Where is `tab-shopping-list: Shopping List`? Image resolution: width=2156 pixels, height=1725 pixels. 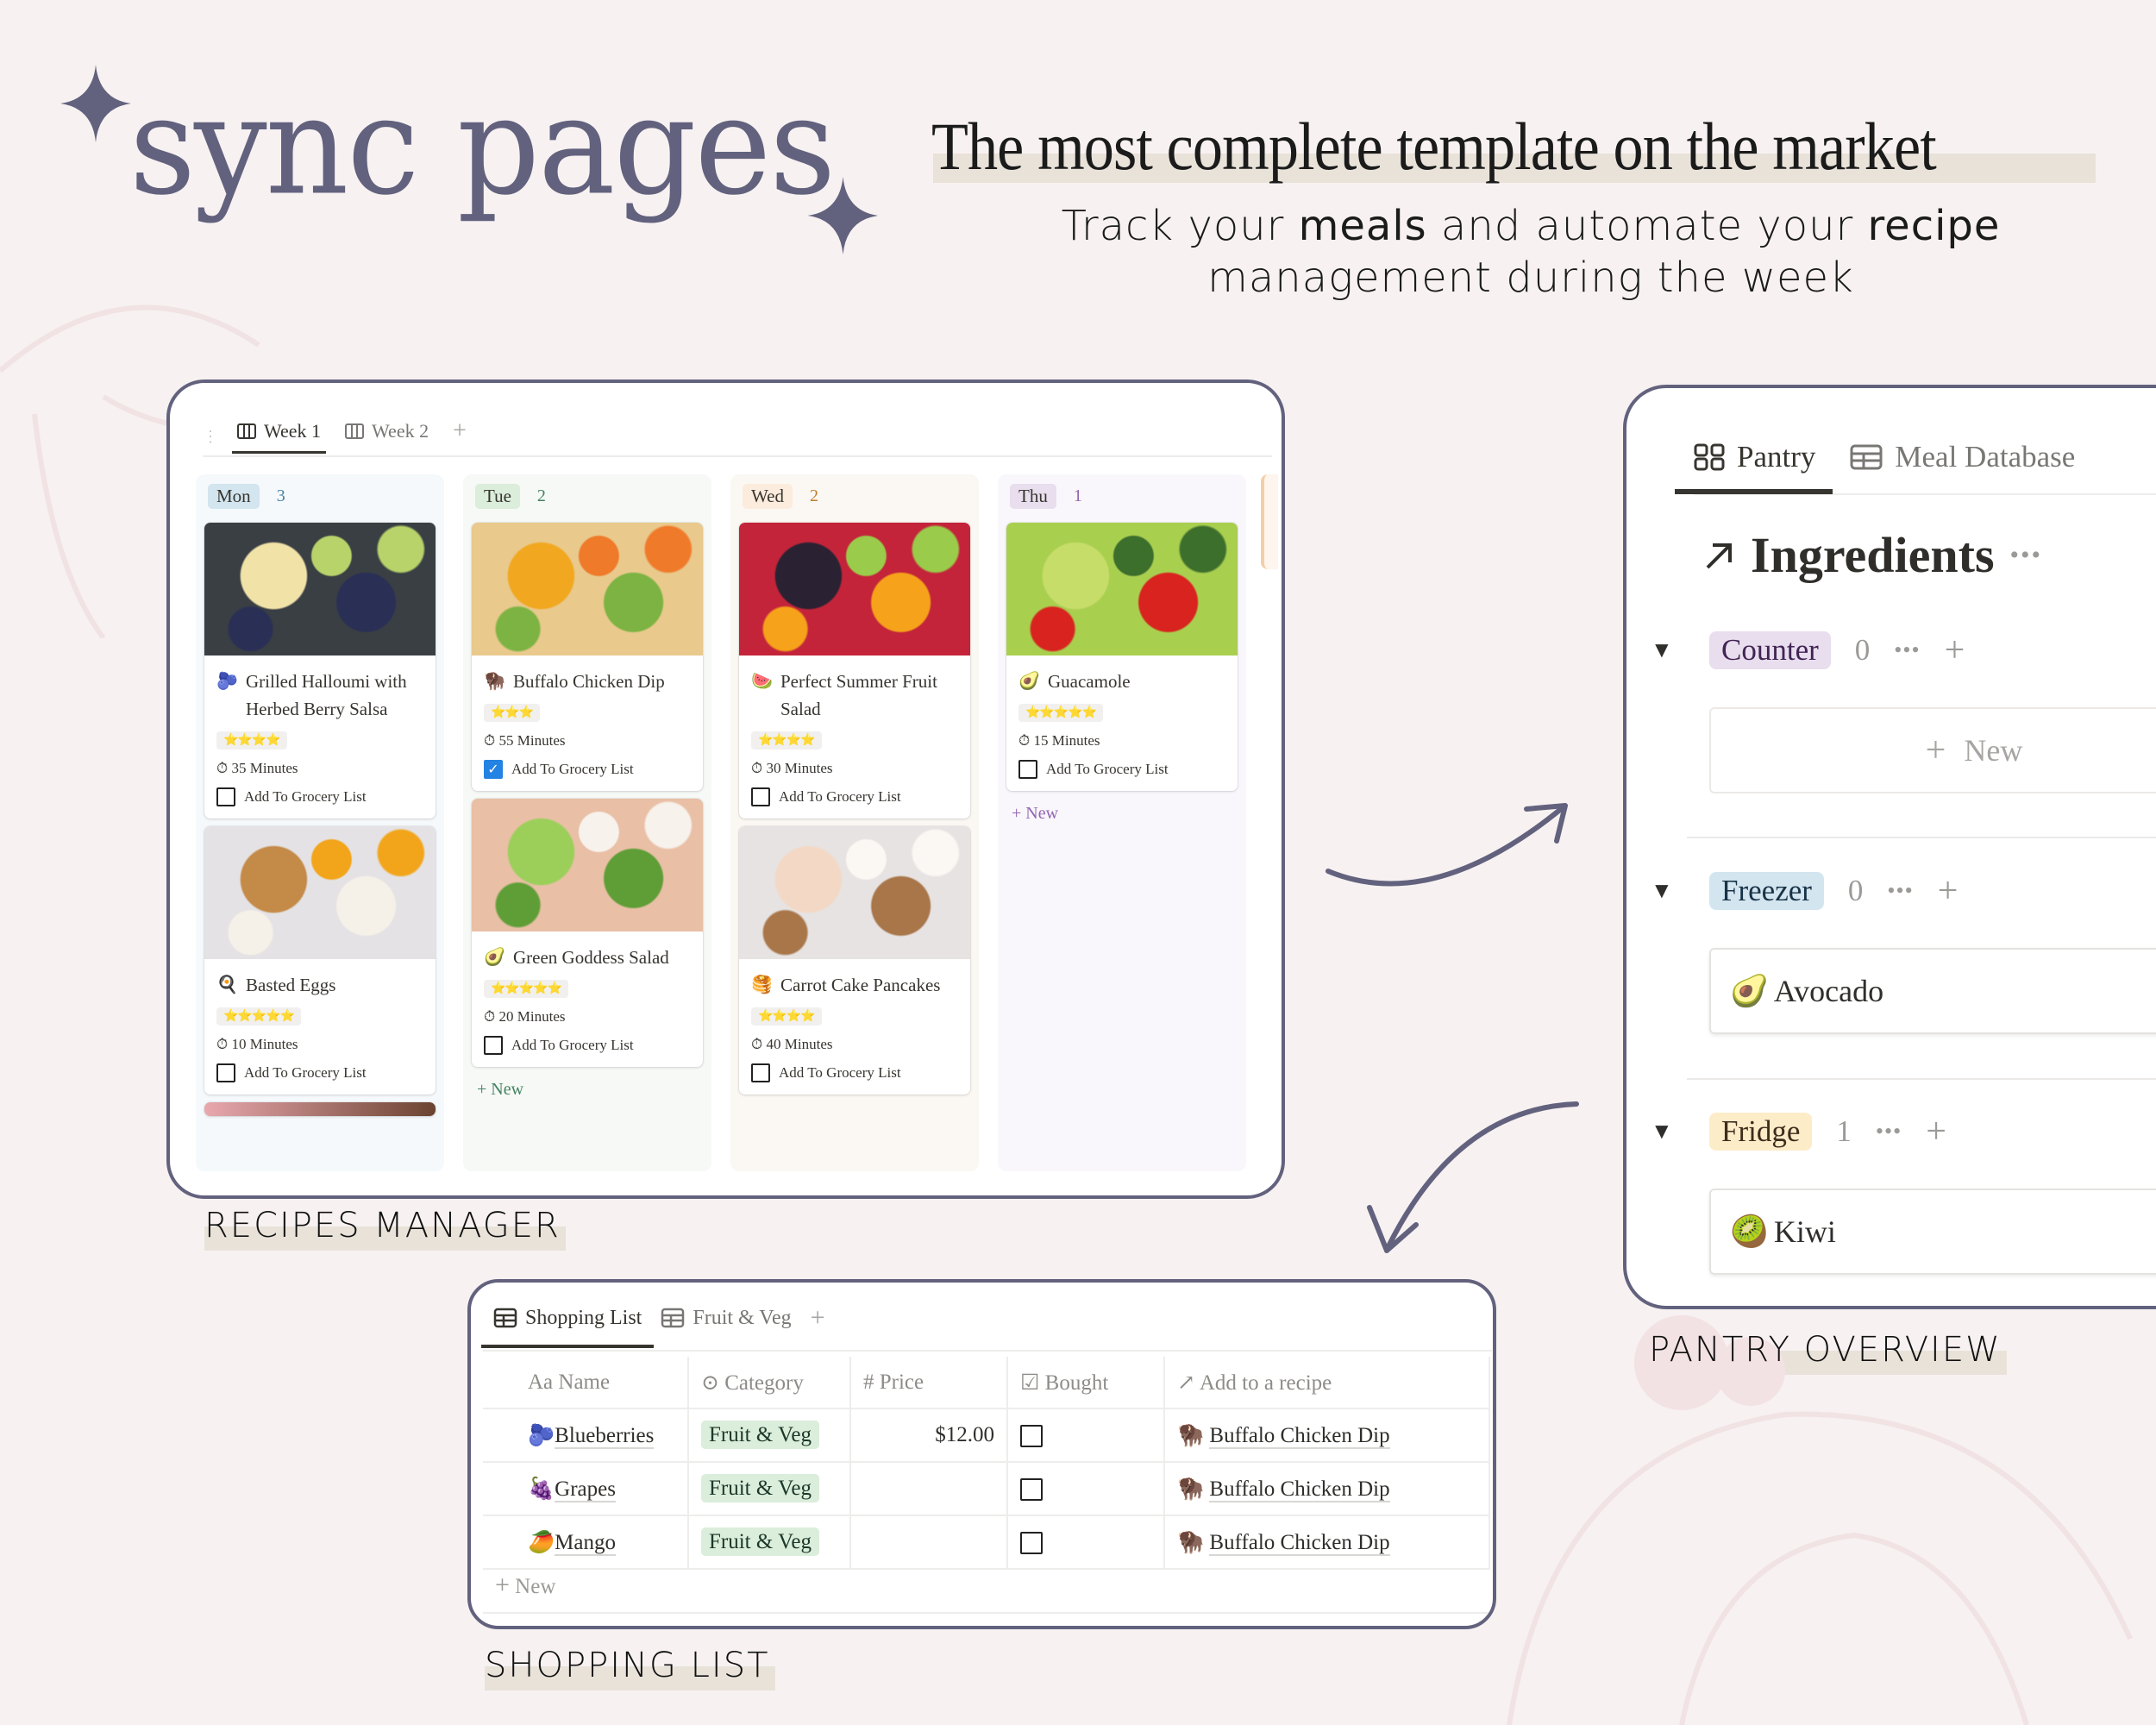 tab-shopping-list: Shopping List is located at coordinates (567, 1327).